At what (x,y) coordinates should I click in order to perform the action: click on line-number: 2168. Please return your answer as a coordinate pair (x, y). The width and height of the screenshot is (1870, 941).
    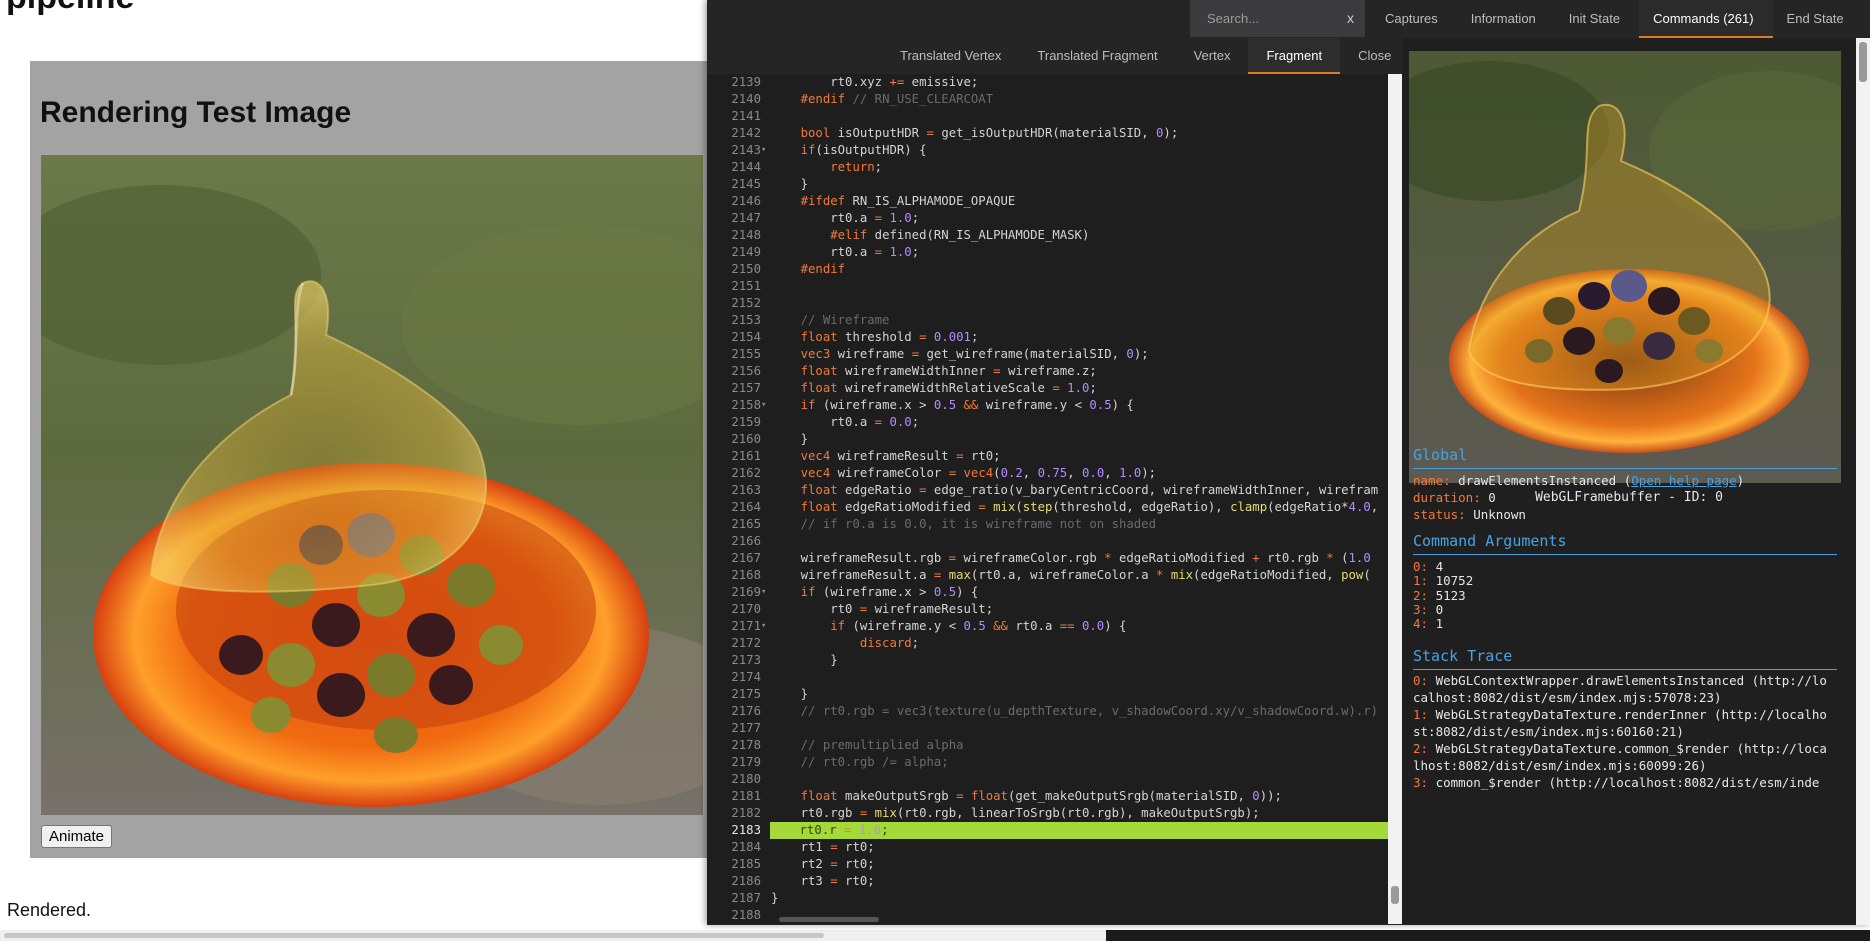
    Looking at the image, I should click on (746, 575).